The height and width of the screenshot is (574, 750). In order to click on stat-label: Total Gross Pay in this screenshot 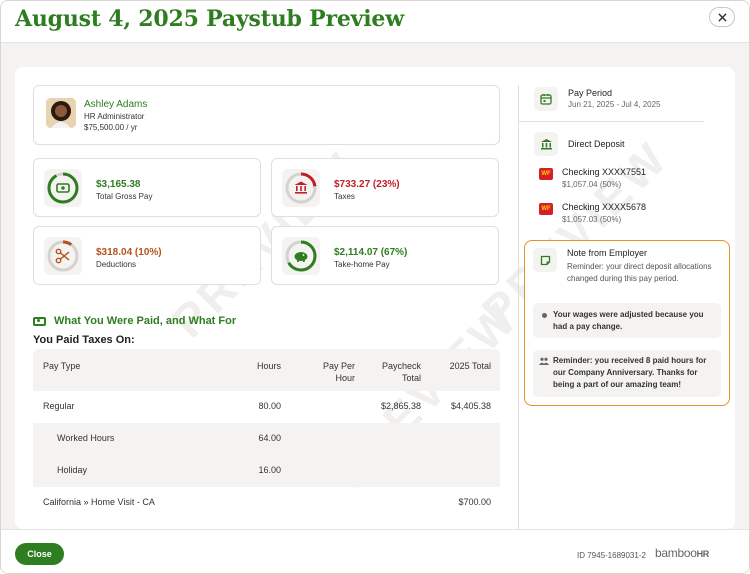, I will do `click(124, 196)`.